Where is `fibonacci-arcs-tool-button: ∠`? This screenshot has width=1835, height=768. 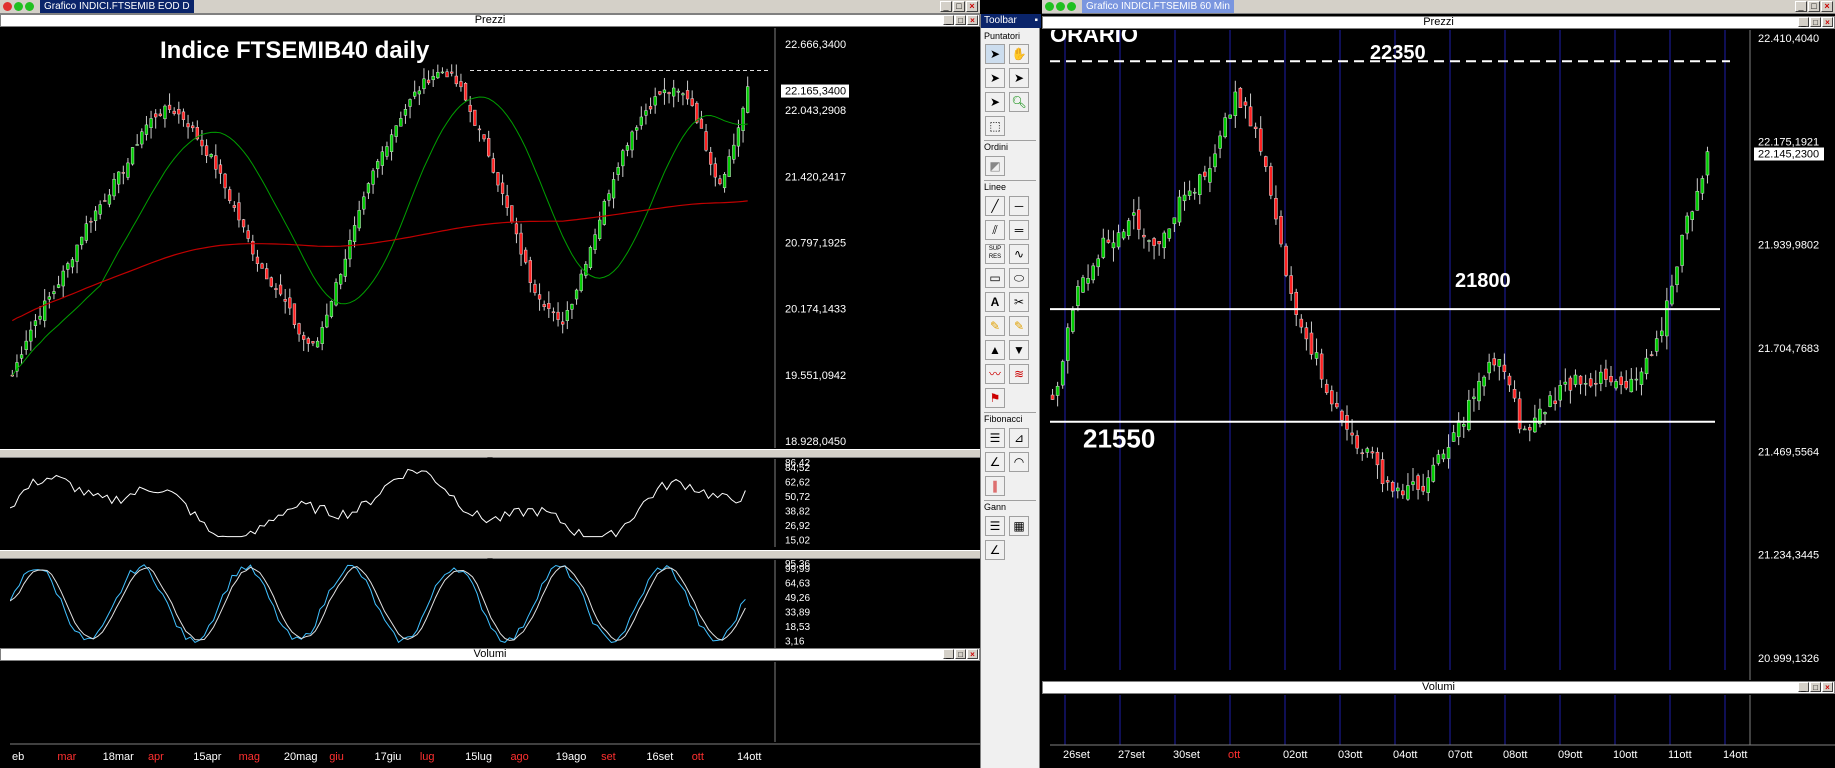 fibonacci-arcs-tool-button: ∠ is located at coordinates (995, 462).